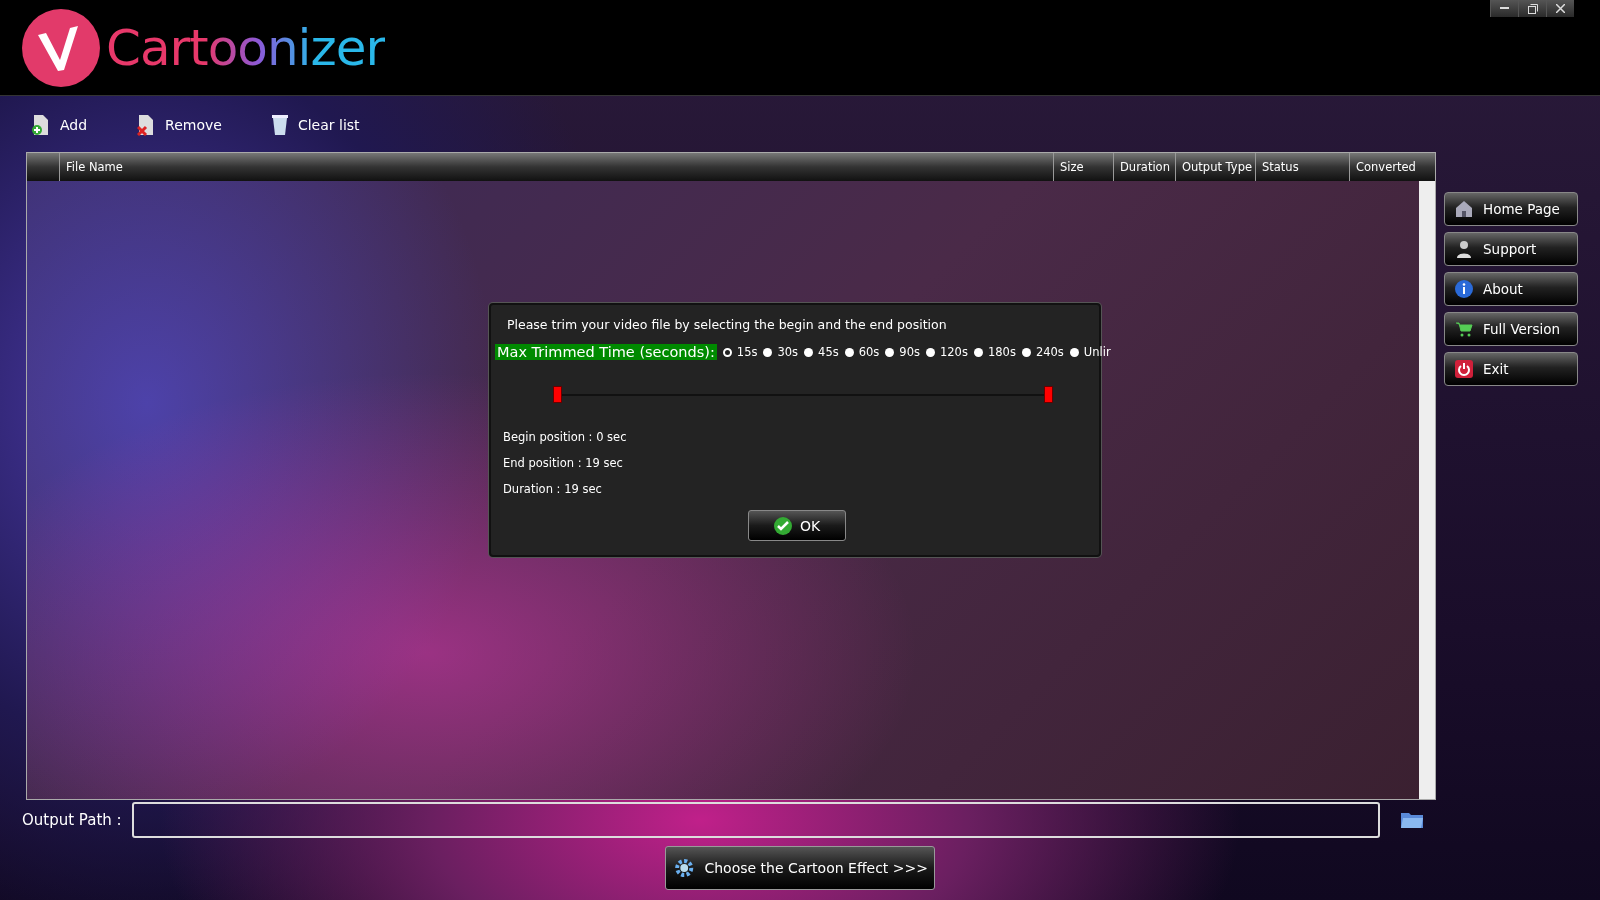  I want to click on remove-file-icon, so click(146, 125).